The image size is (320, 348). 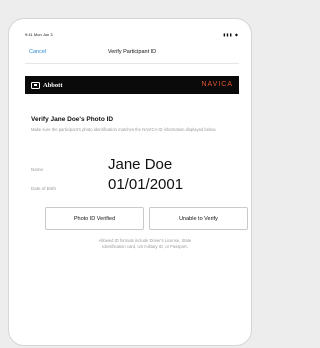 I want to click on verify-heading: Verify Jane Doe's Photo ID, so click(x=72, y=119).